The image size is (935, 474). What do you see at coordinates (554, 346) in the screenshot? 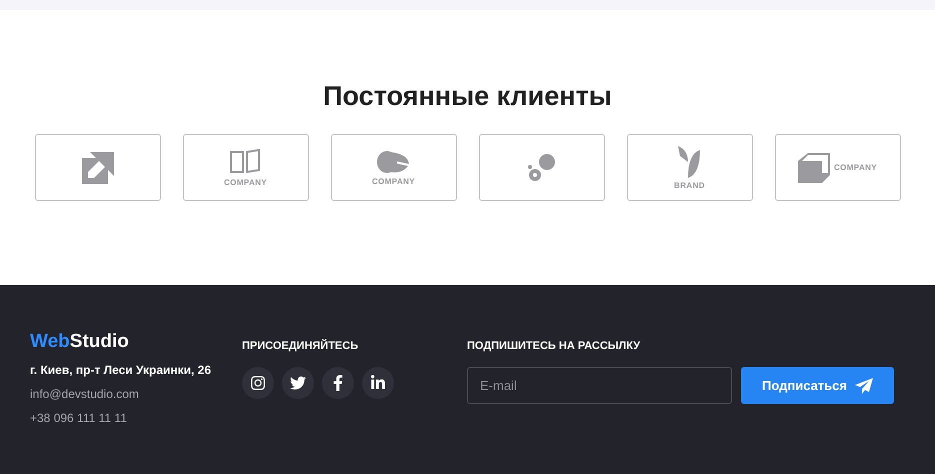
I see `subscribe-title: ПОДПИШИТЕСЬ НА РАССЫЛКУ` at bounding box center [554, 346].